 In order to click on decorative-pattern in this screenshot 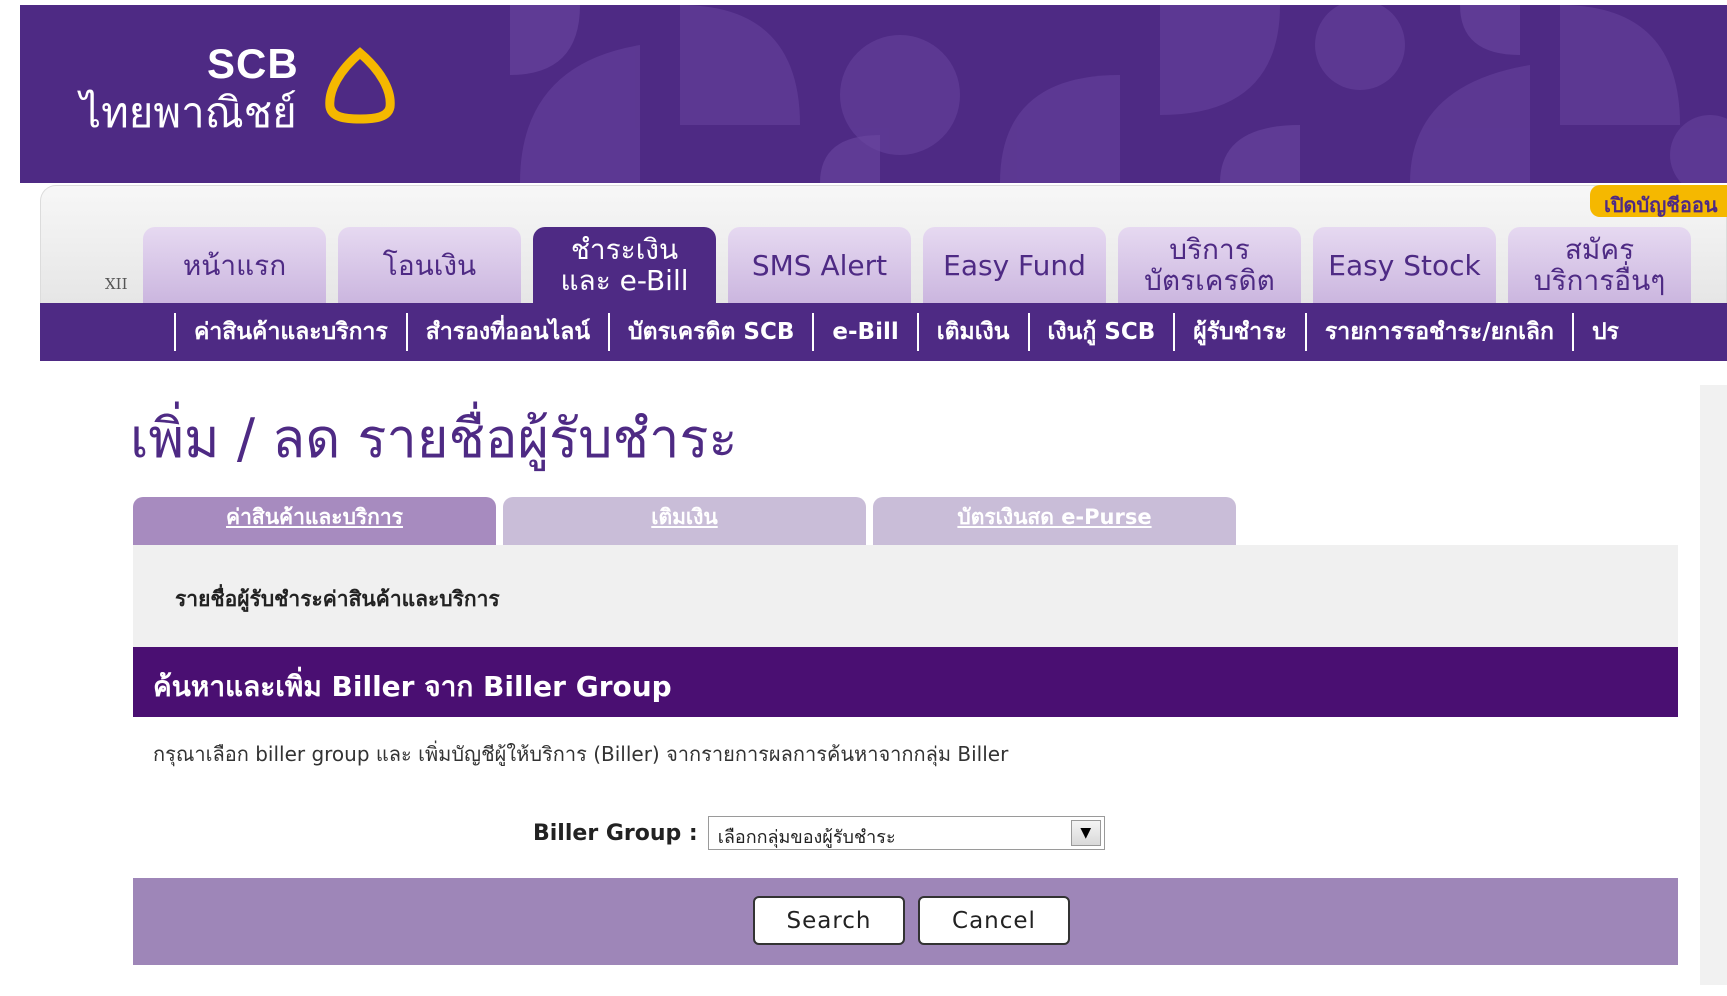, I will do `click(1118, 94)`.